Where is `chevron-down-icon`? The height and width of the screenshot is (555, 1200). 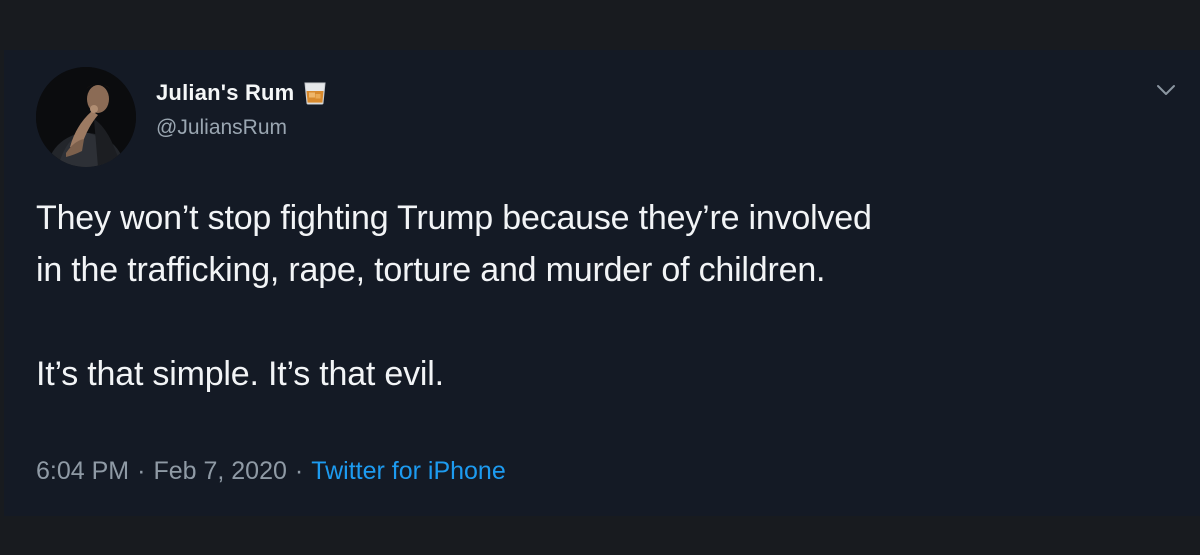
chevron-down-icon is located at coordinates (1166, 90).